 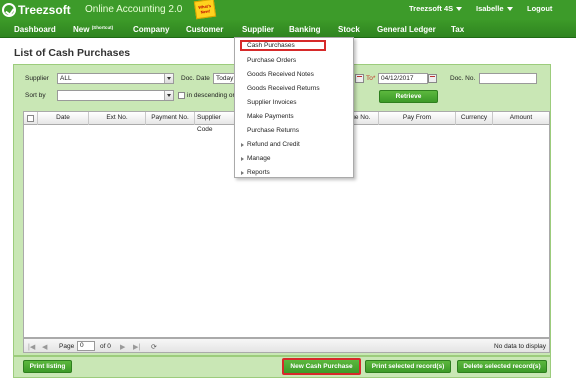 What do you see at coordinates (295, 173) in the screenshot?
I see `menu-item-reports: Reports` at bounding box center [295, 173].